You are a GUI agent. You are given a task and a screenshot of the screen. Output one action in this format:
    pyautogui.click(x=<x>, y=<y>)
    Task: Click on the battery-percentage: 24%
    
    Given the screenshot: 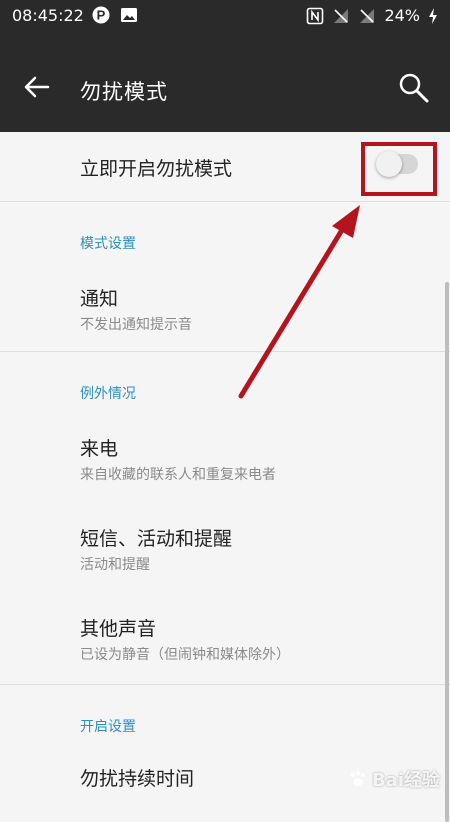 What is the action you would take?
    pyautogui.click(x=402, y=15)
    